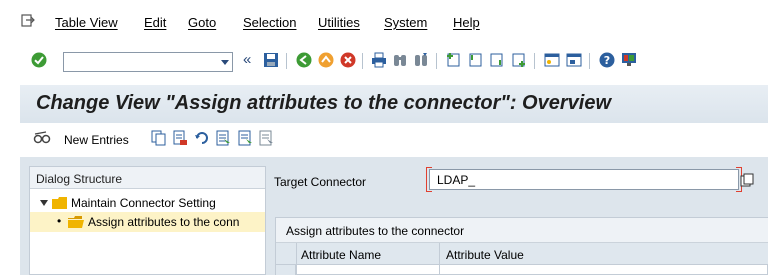  I want to click on select-all-icon, so click(223, 138).